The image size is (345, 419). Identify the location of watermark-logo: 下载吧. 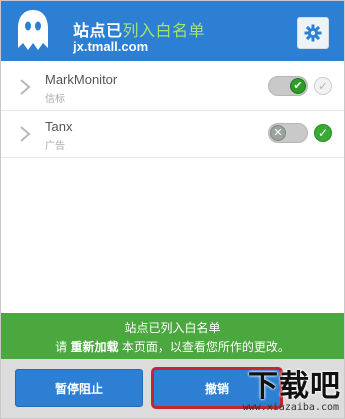
(294, 386).